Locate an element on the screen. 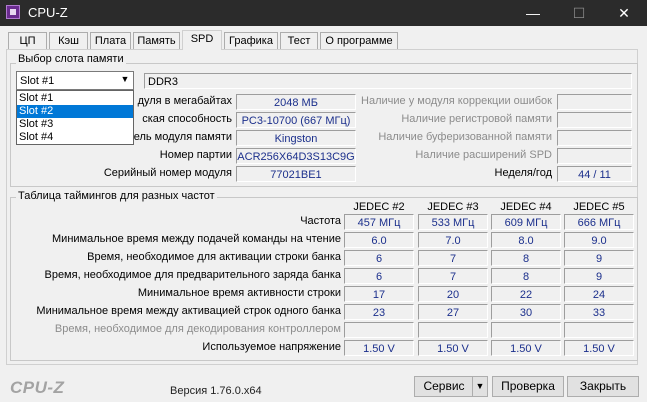 This screenshot has width=647, height=402. week-year-value: 44 / 11 is located at coordinates (594, 174).